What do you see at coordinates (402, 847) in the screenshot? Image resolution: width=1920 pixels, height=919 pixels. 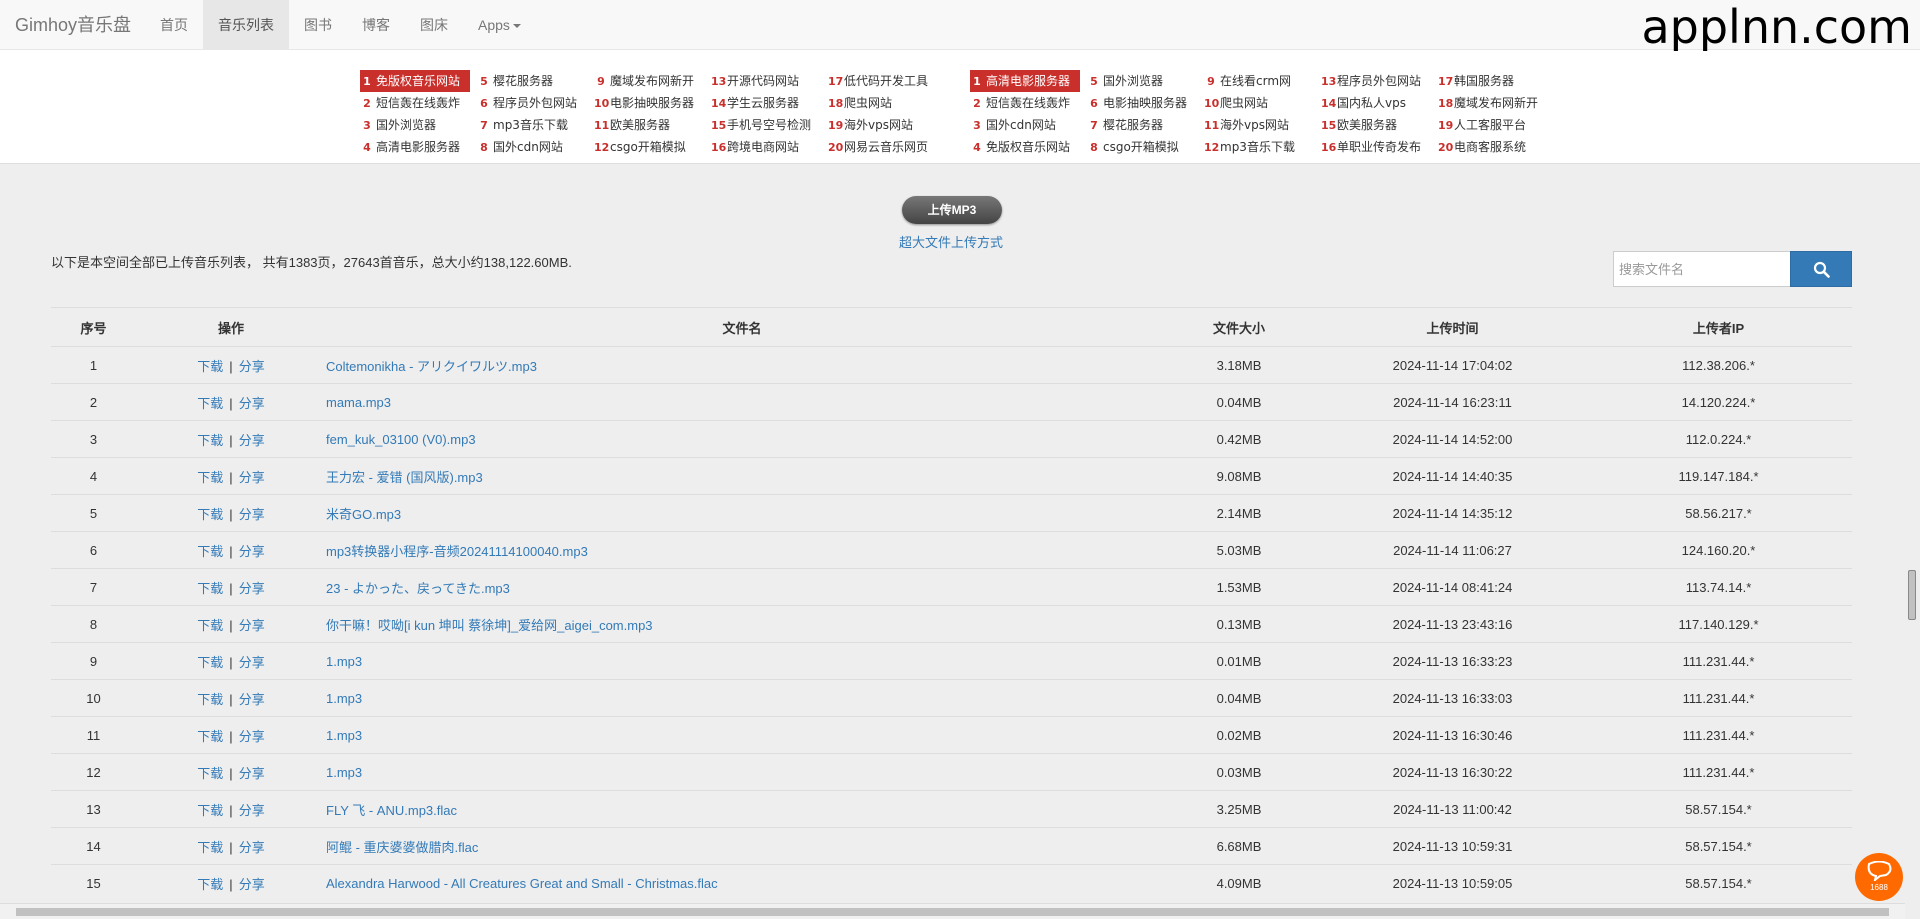 I see `filename-link: 阿鲲 - 重庆婆婆做腊肉.flac` at bounding box center [402, 847].